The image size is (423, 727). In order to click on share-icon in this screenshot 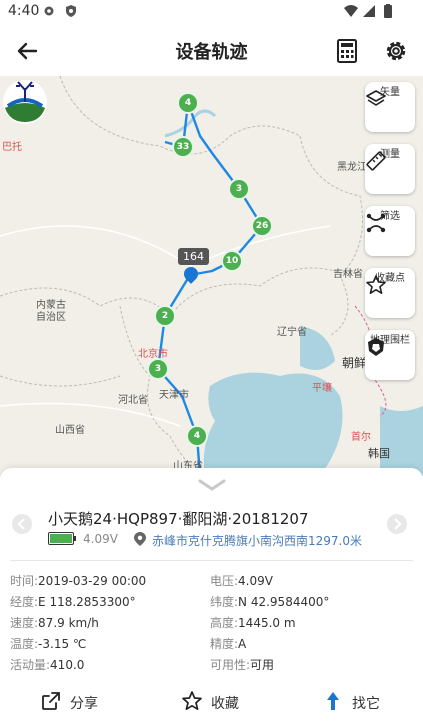, I will do `click(51, 701)`.